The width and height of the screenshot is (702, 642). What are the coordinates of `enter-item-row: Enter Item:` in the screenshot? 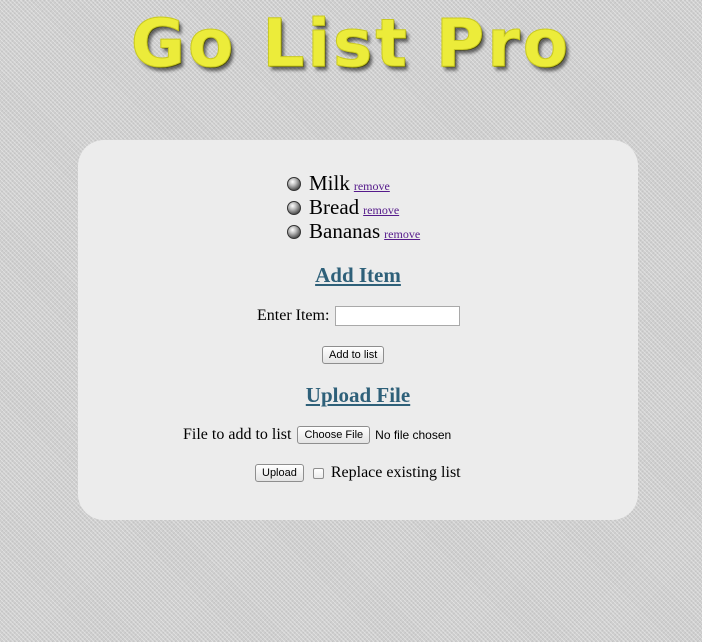 It's located at (359, 316).